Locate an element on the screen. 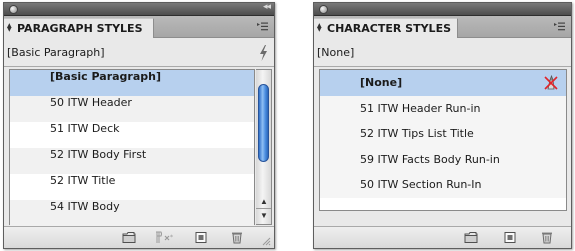 The image size is (575, 251). collapse-panel-icon: ◂◂ is located at coordinates (267, 7).